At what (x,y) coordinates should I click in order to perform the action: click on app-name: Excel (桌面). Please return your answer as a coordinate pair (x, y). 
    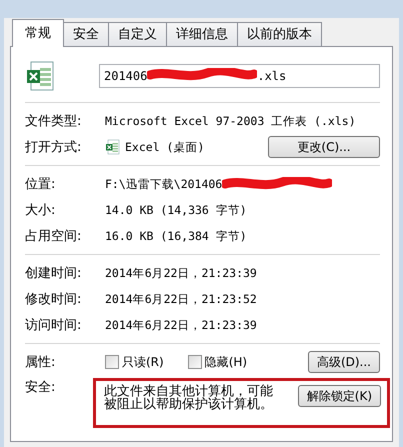
    Looking at the image, I should click on (164, 147).